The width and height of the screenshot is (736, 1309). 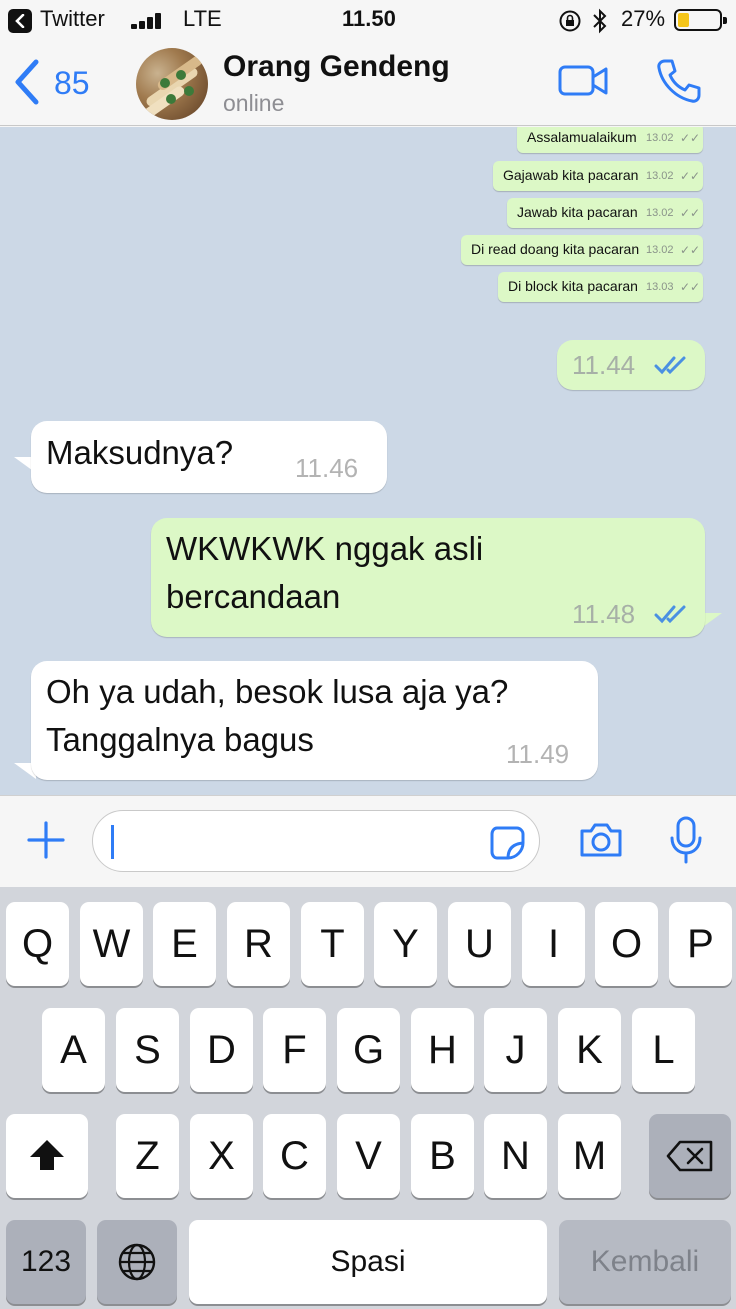 I want to click on network-label: LTE, so click(x=202, y=18).